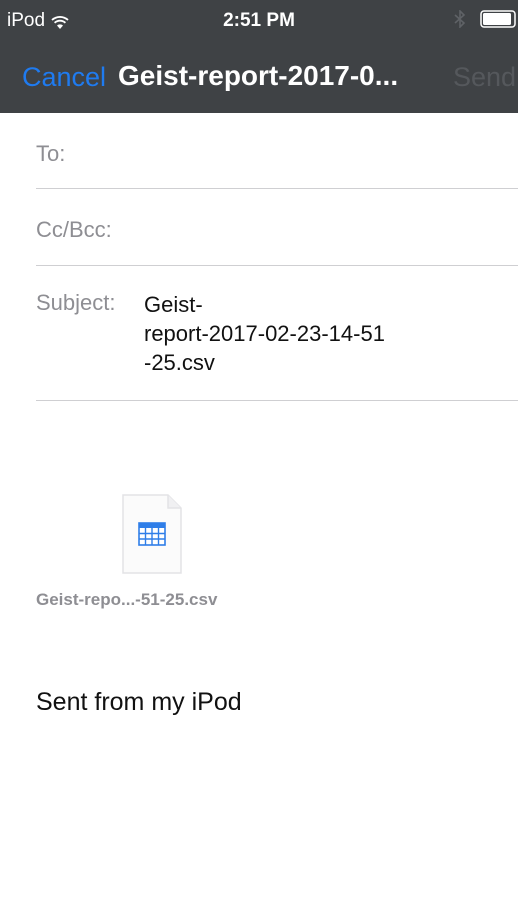 Image resolution: width=518 pixels, height=924 pixels. What do you see at coordinates (152, 534) in the screenshot?
I see `spreadsheet-file-icon` at bounding box center [152, 534].